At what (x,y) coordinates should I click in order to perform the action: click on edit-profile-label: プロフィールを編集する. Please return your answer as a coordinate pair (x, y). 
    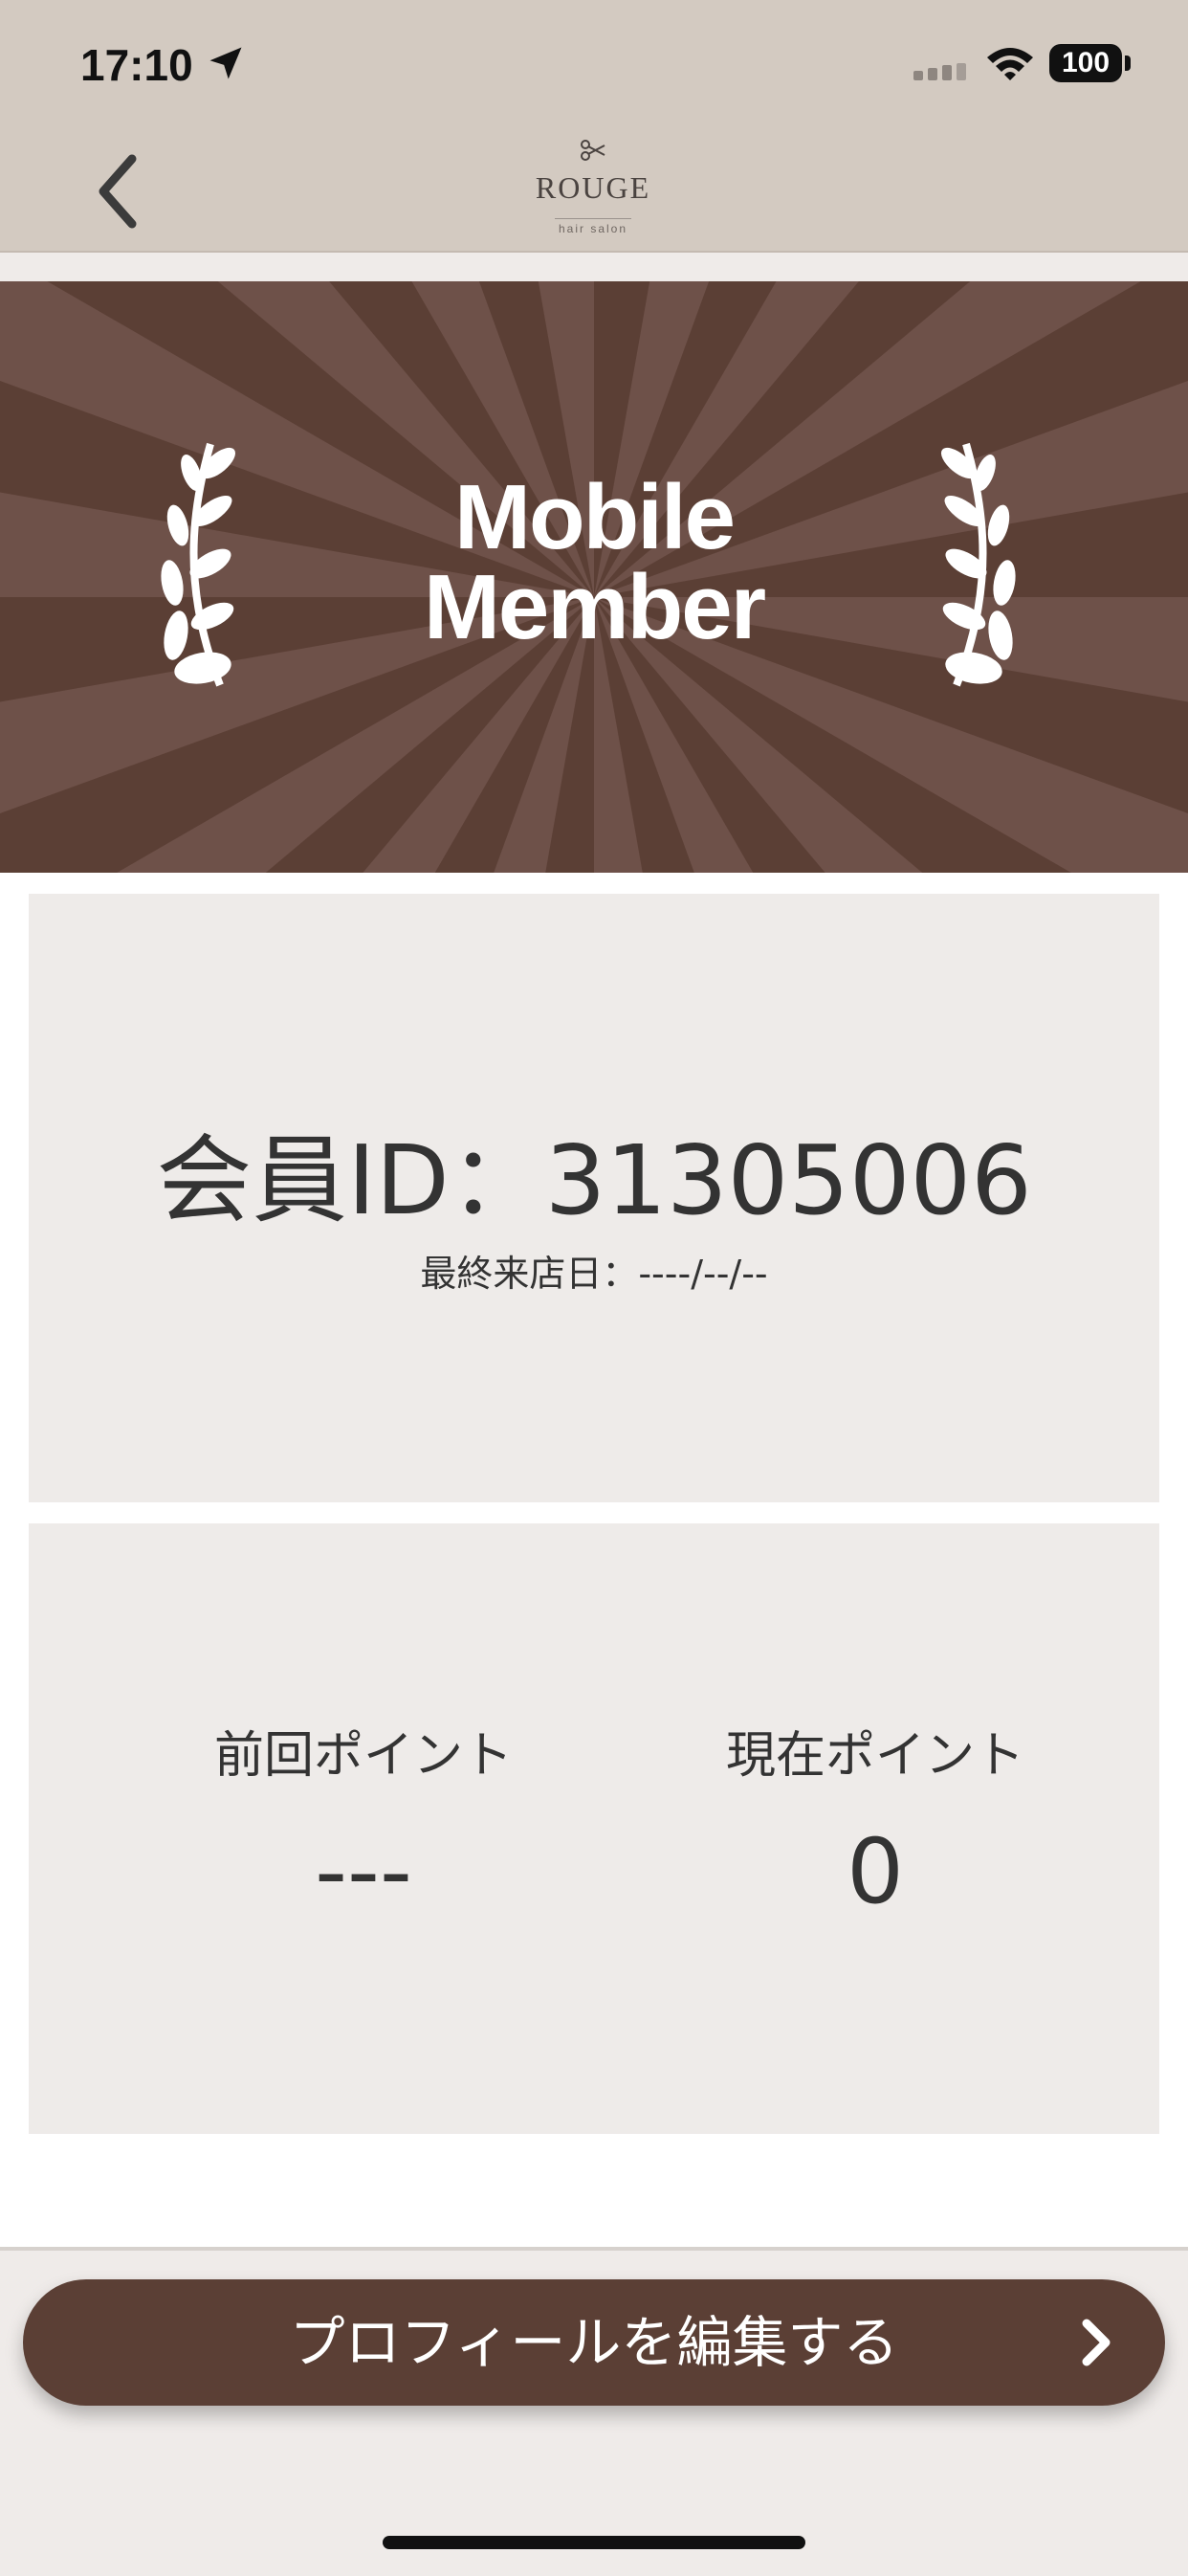
    Looking at the image, I should click on (594, 2342).